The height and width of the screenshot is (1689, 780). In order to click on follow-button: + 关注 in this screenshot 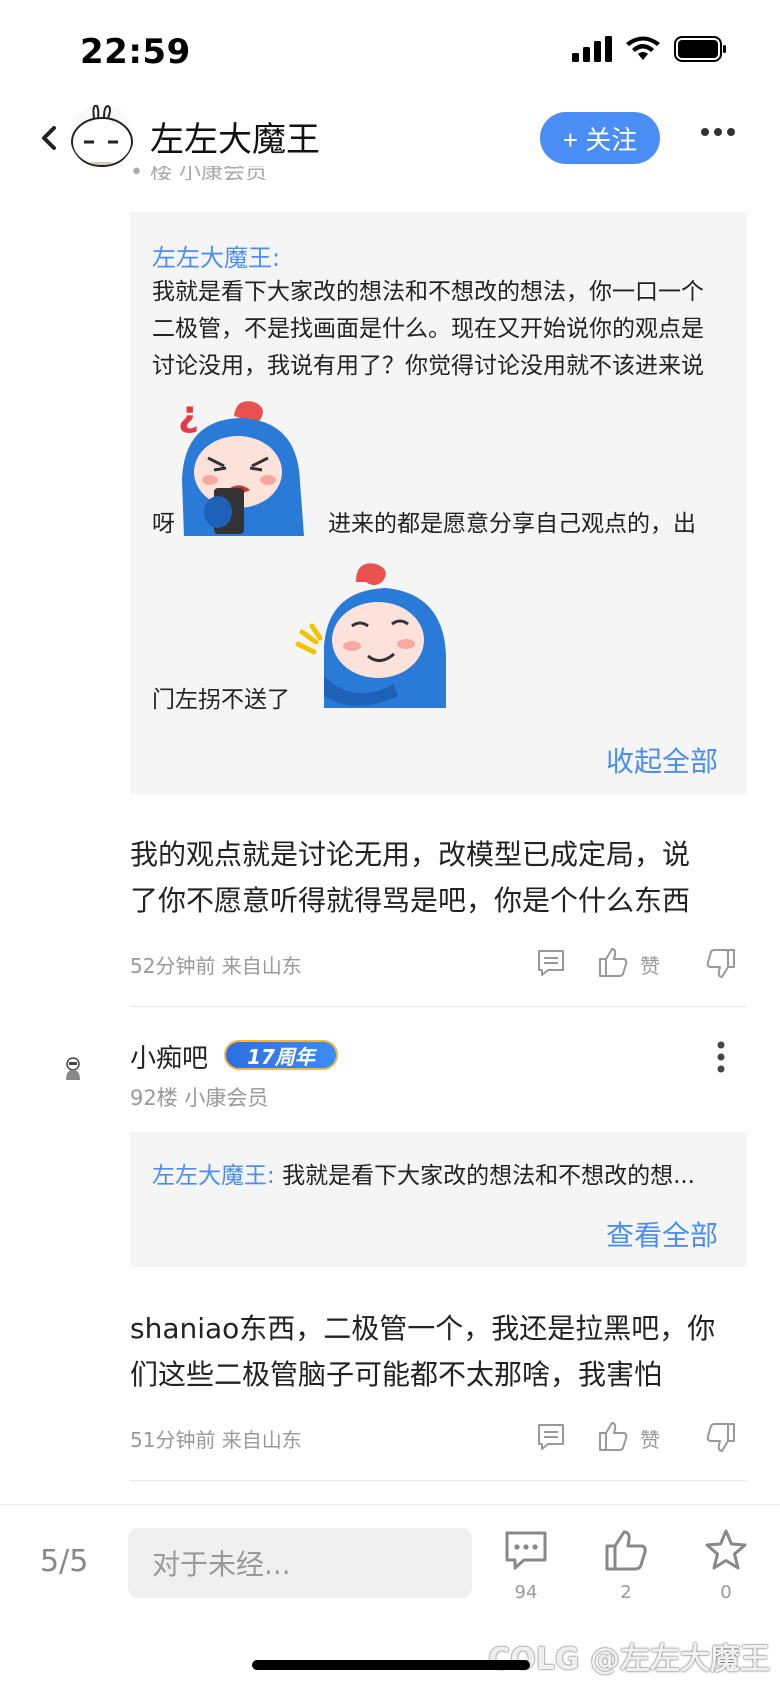, I will do `click(600, 138)`.